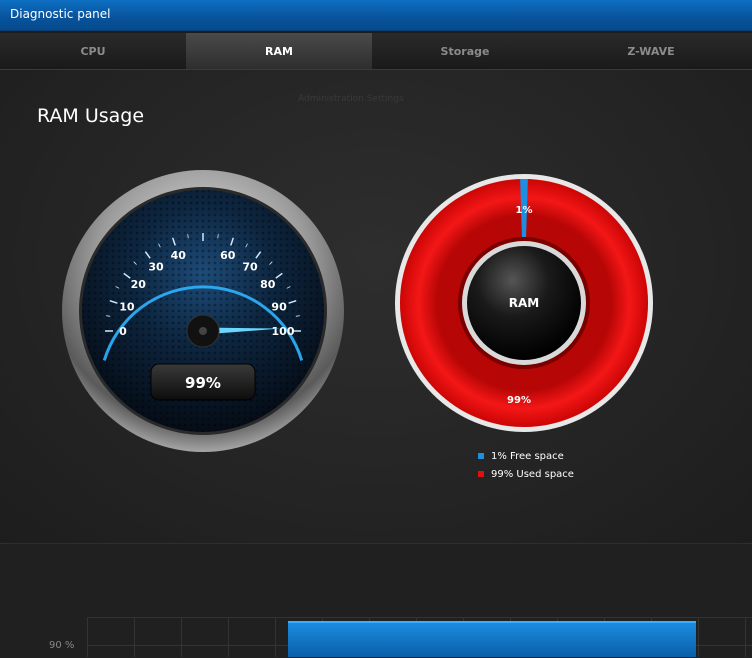 The height and width of the screenshot is (658, 752). I want to click on legend-label-free: 1% Free space, so click(527, 456).